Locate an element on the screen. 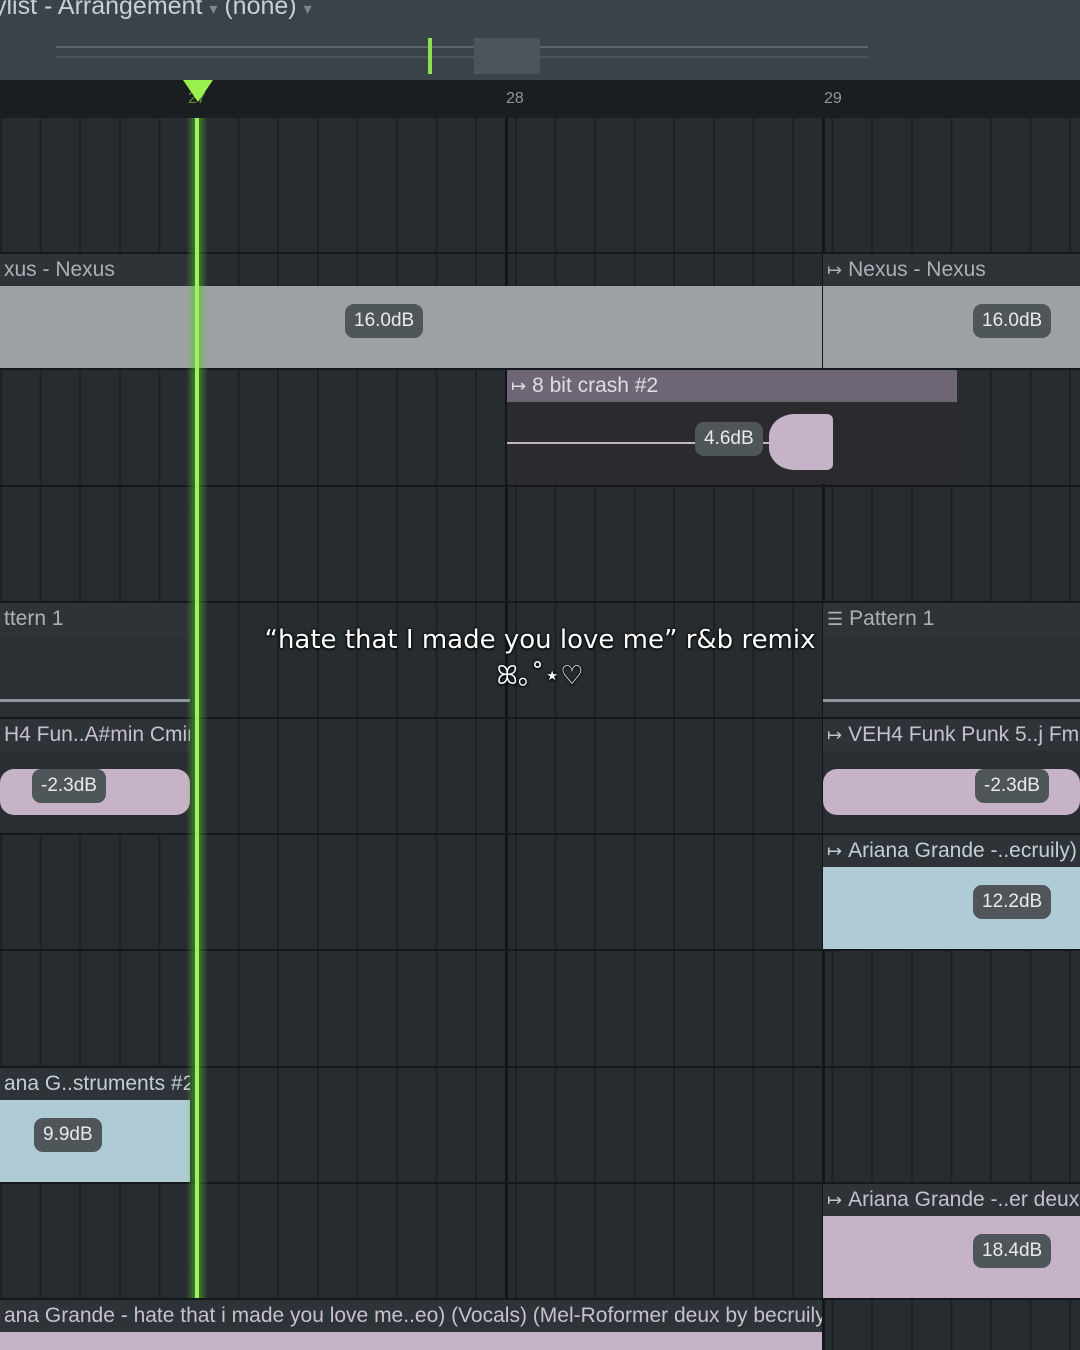  audio-clip-veh4-funk: ↦ VEH4 Funk Punk 5..j Fmin -2.3dB is located at coordinates (951, 776).